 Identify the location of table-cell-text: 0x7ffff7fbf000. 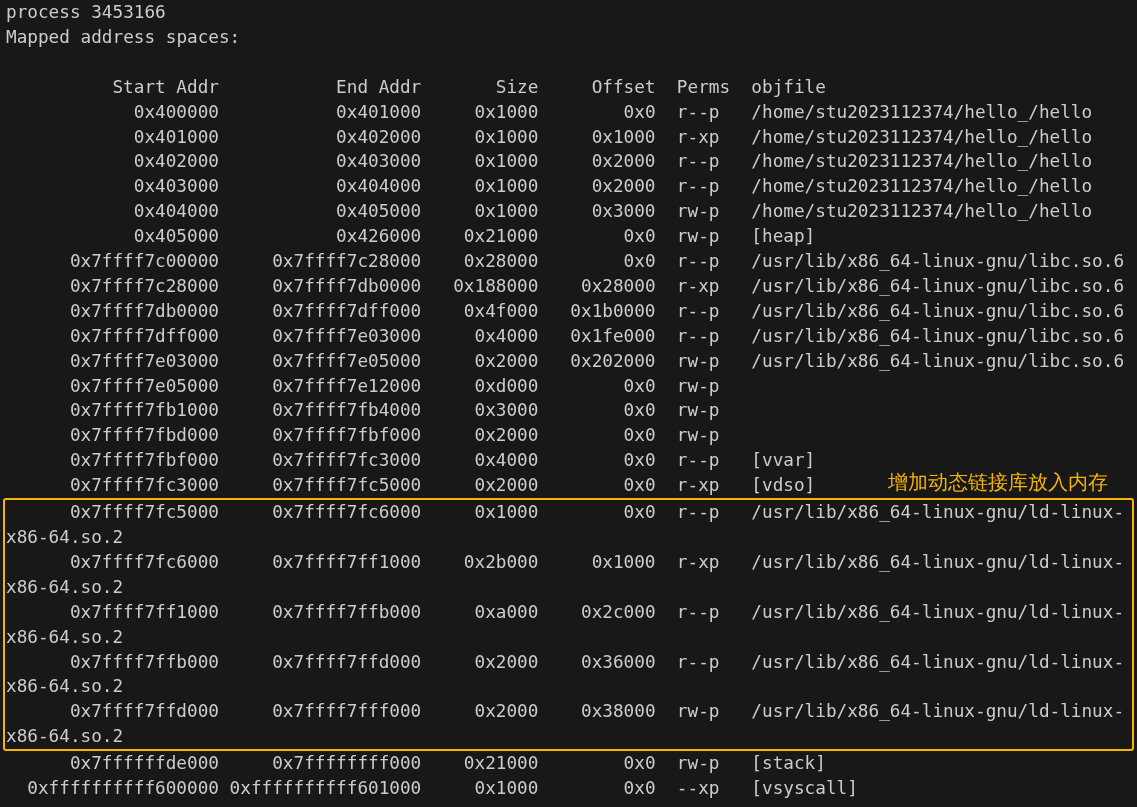
(346, 436).